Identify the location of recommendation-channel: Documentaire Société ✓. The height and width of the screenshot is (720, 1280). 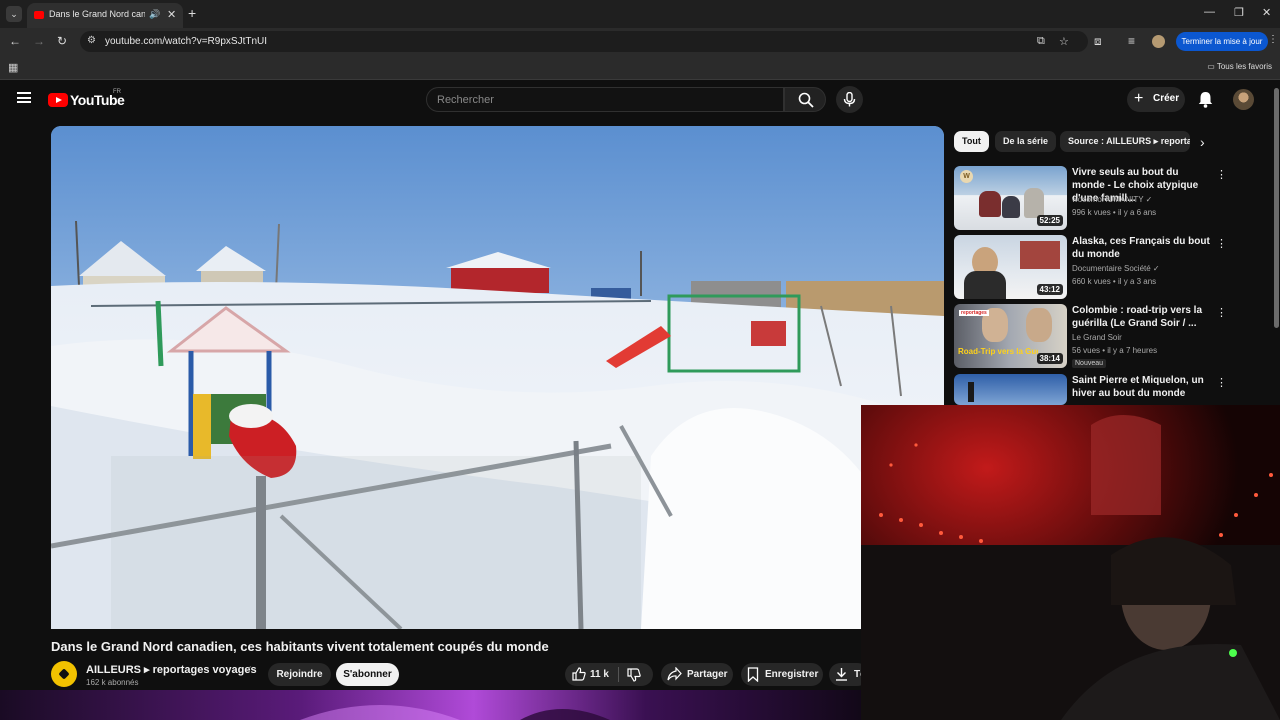
(1116, 268).